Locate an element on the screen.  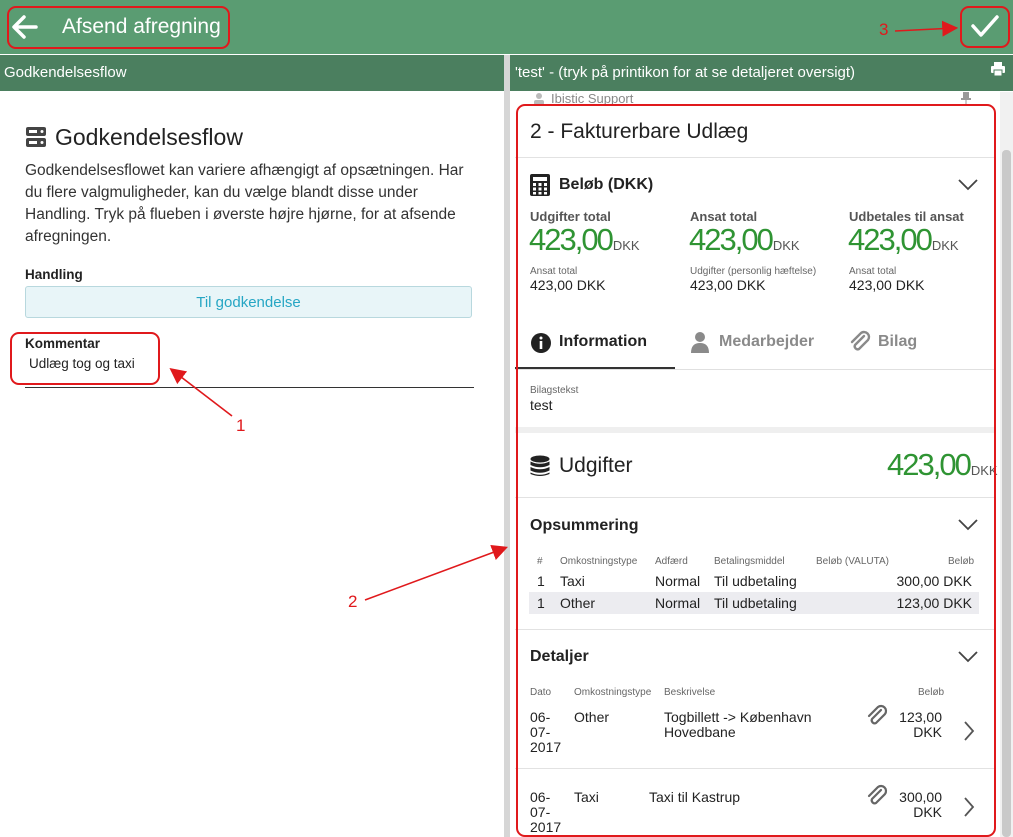
annotation-label-2: 2 is located at coordinates (353, 601).